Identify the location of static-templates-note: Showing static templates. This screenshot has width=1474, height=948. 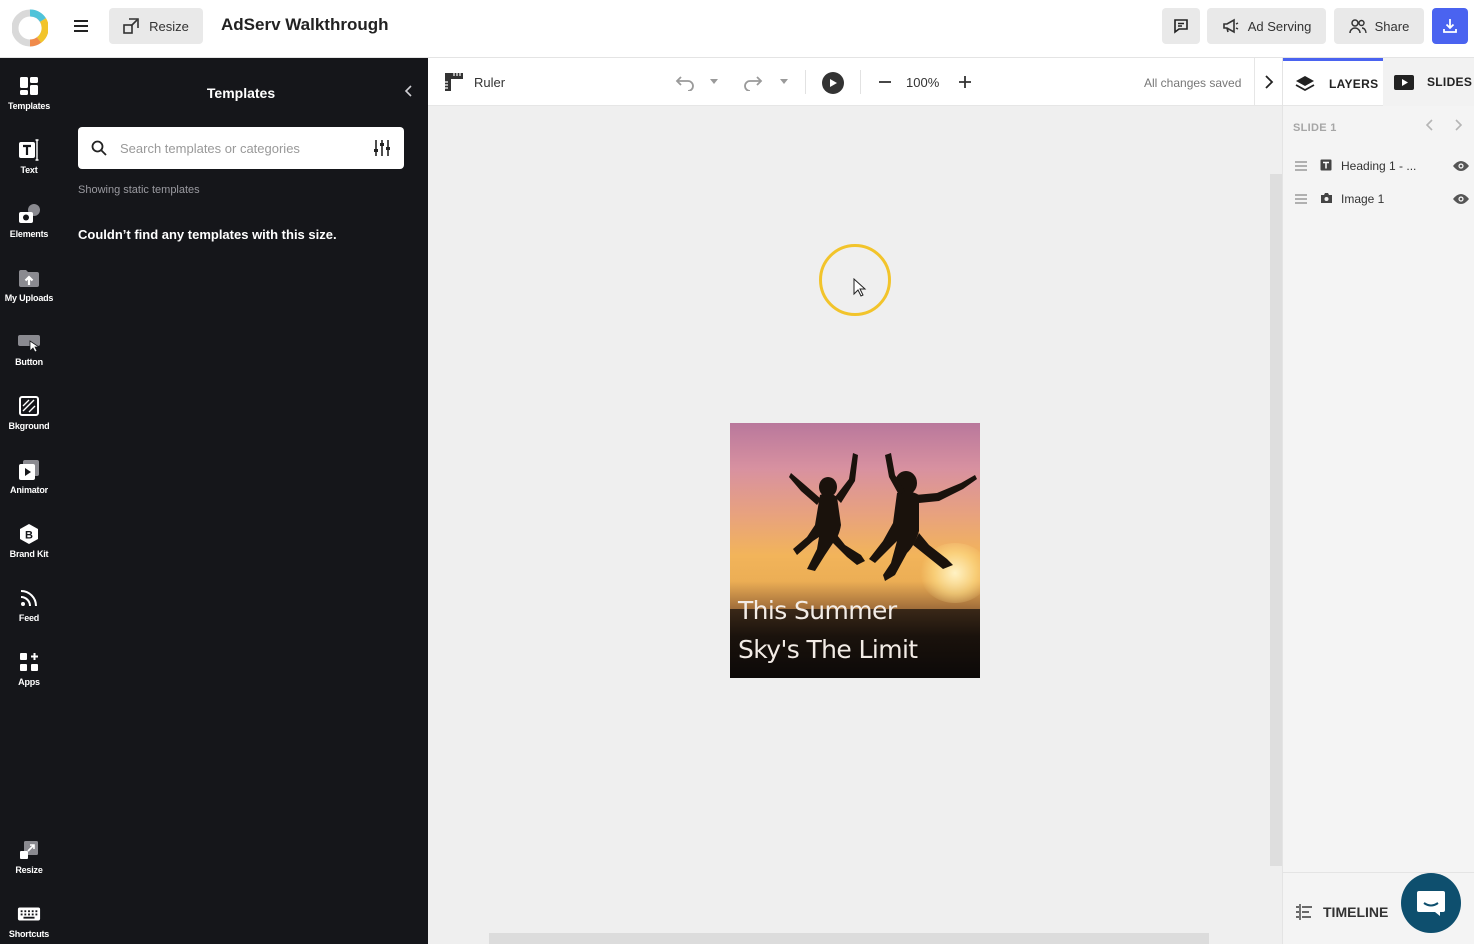
(139, 190).